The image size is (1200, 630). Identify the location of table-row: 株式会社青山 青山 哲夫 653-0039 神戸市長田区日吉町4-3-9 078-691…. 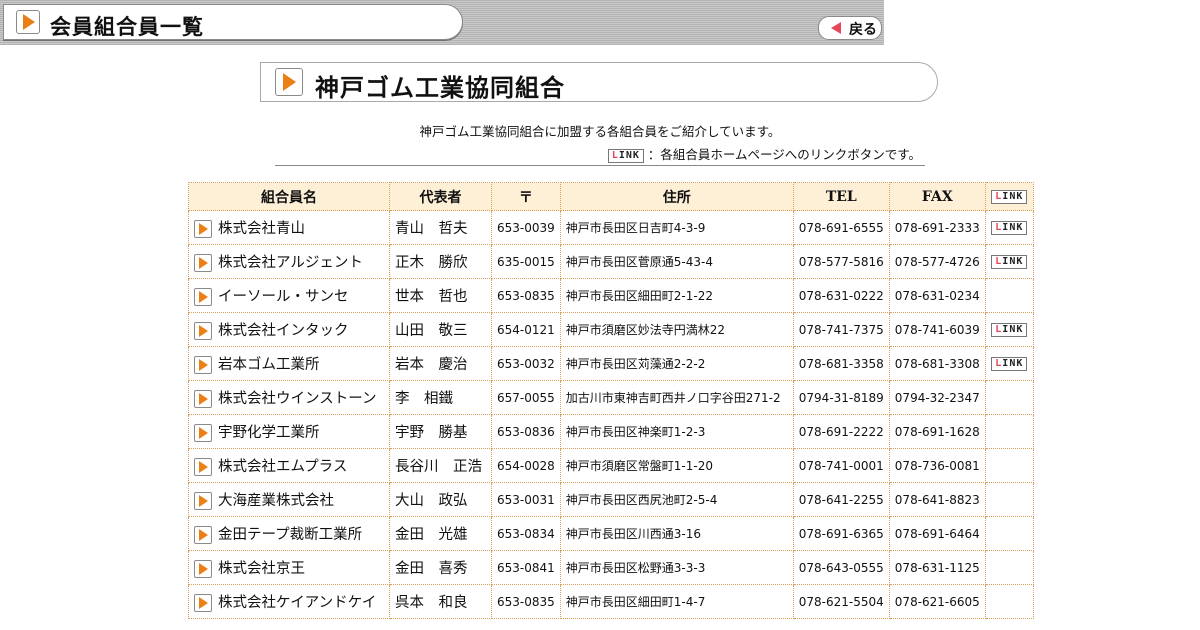
(611, 227).